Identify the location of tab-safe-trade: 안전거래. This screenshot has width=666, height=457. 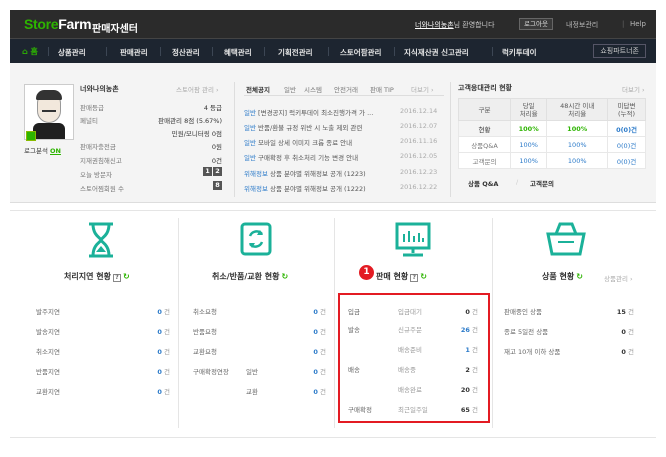
(346, 89).